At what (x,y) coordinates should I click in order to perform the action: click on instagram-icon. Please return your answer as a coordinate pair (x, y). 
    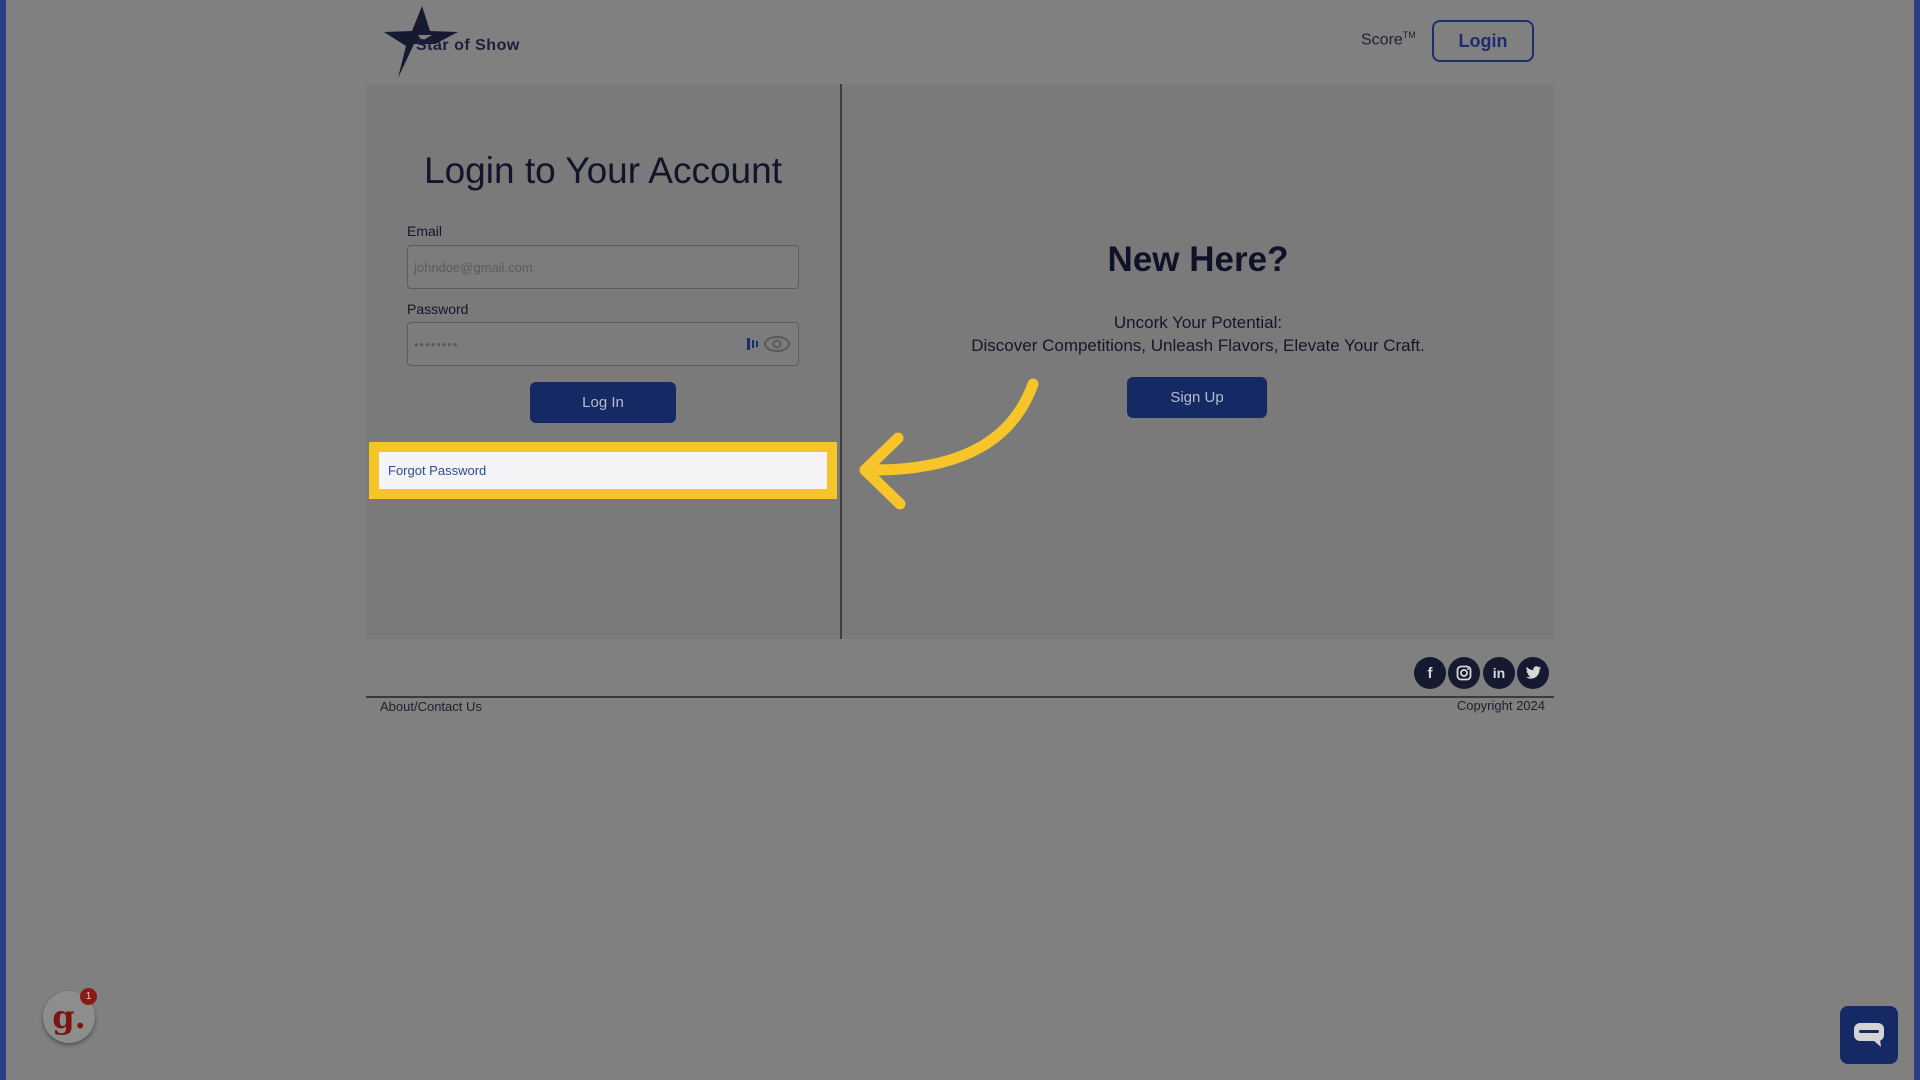
    Looking at the image, I should click on (1464, 673).